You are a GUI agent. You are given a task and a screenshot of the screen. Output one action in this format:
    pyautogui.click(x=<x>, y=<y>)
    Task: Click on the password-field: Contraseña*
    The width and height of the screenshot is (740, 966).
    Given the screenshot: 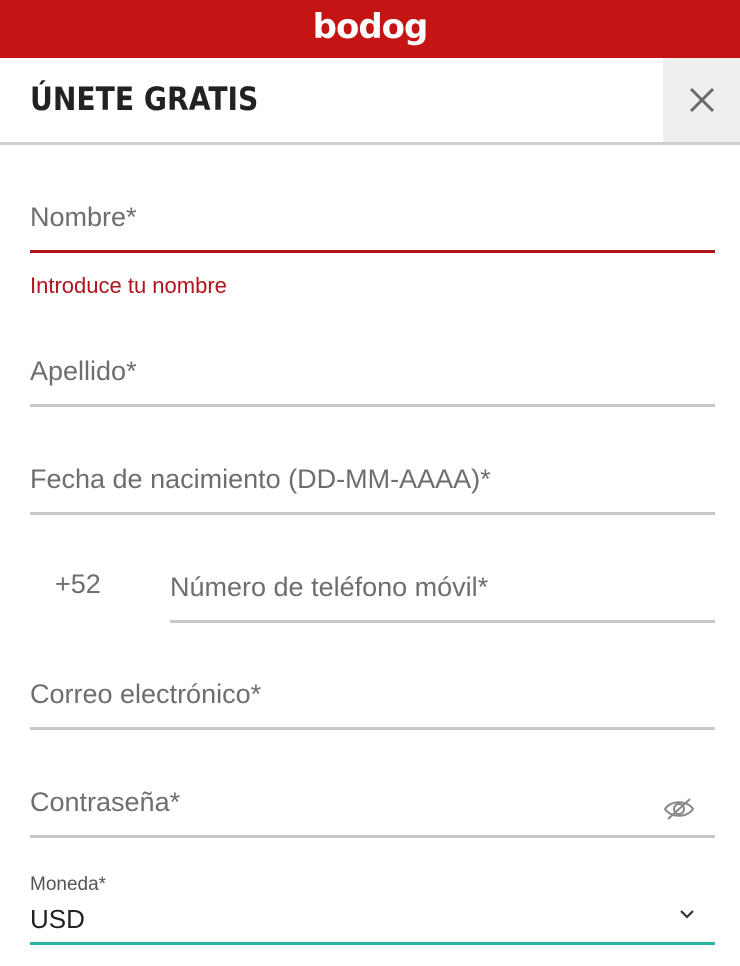 What is the action you would take?
    pyautogui.click(x=372, y=806)
    